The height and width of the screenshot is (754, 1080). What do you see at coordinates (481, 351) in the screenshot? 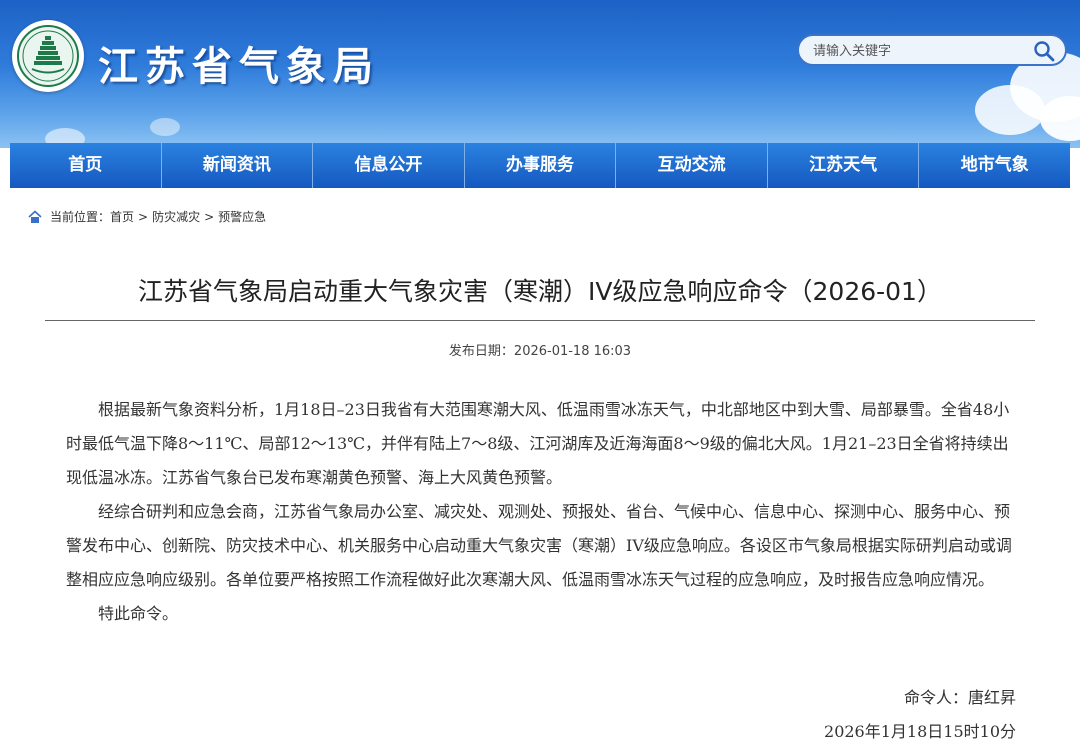
I see `publish-date-label: 发布日期：` at bounding box center [481, 351].